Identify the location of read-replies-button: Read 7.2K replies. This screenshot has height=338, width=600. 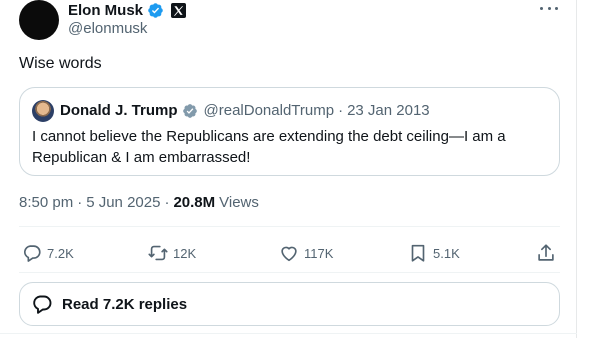
(289, 304).